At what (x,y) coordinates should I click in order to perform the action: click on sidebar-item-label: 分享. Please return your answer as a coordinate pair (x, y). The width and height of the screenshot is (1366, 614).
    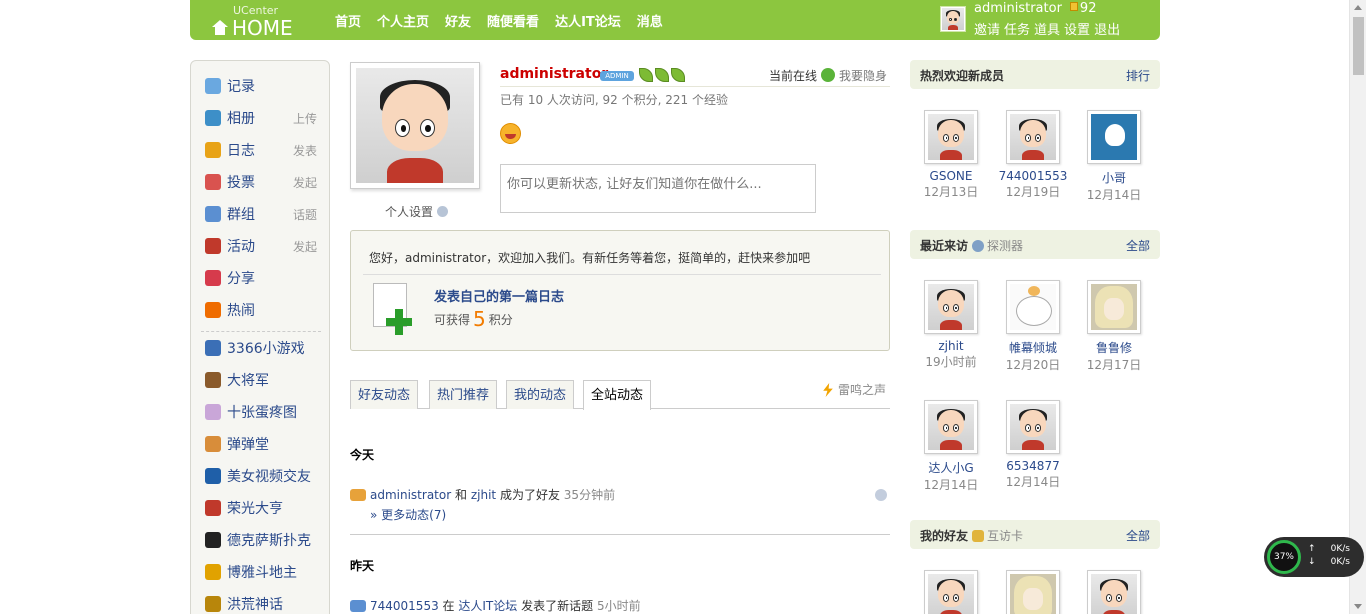
    Looking at the image, I should click on (241, 279).